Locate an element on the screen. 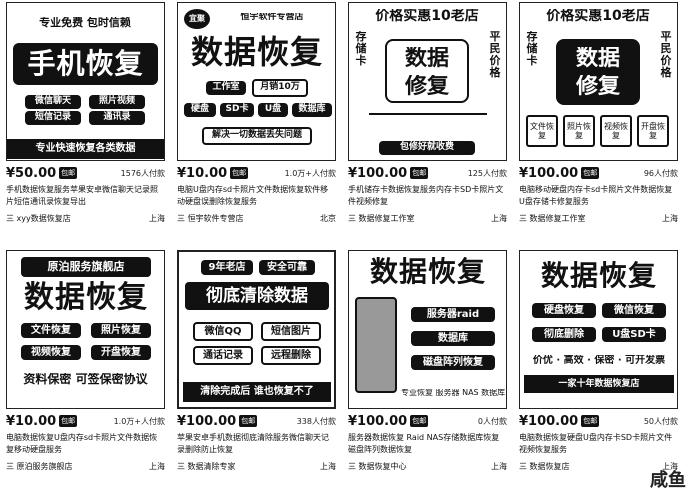  product-title: 电脑数据恢复U盘内存sd卡照片文件数据恢复移动硬盘服务 is located at coordinates (85, 444).